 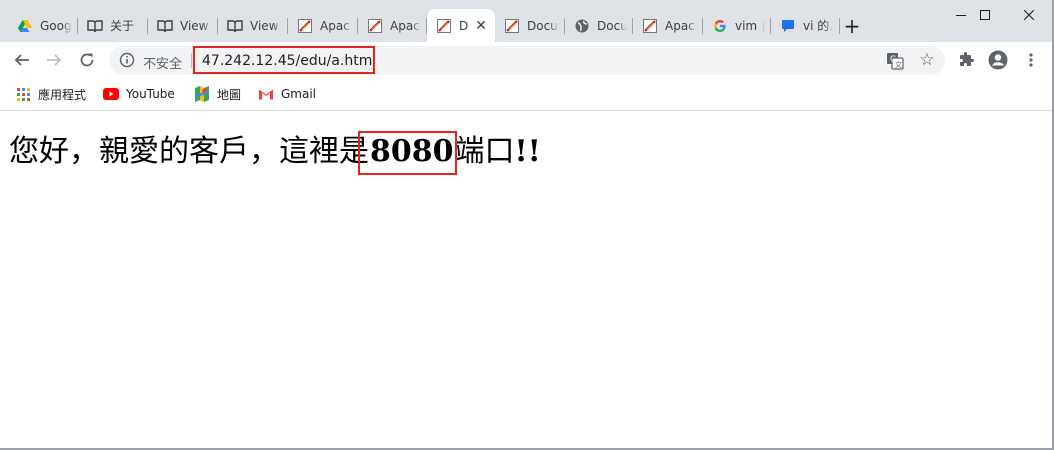 I want to click on port-suffix-text: 端口, so click(x=484, y=151).